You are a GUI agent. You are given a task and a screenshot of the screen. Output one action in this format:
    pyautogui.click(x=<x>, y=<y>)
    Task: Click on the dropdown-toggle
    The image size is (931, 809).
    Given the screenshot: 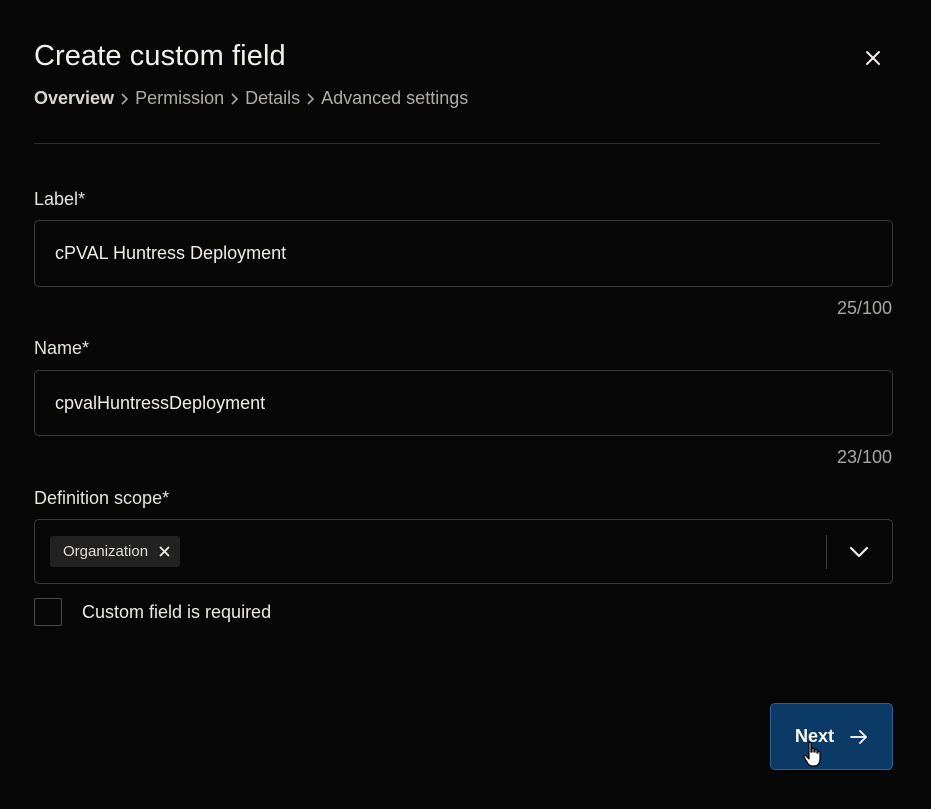 What is the action you would take?
    pyautogui.click(x=859, y=552)
    